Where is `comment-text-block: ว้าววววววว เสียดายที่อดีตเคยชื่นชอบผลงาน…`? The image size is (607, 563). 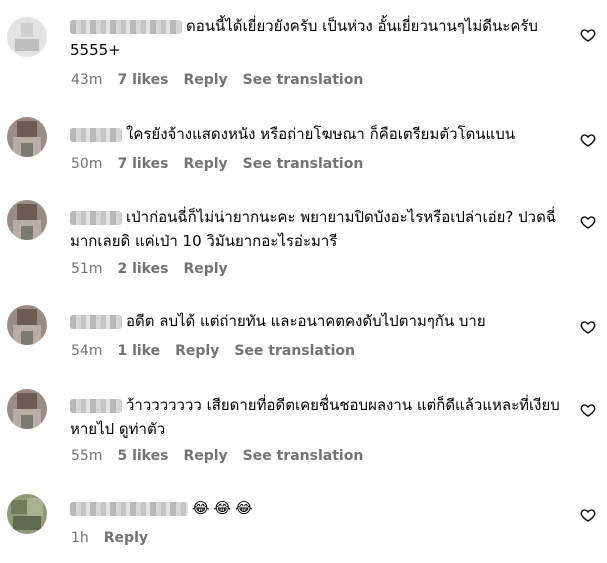
comment-text-block: ว้าววววววว เสียดายที่อดีตเคยชื่นชอบผลงาน… is located at coordinates (320, 417).